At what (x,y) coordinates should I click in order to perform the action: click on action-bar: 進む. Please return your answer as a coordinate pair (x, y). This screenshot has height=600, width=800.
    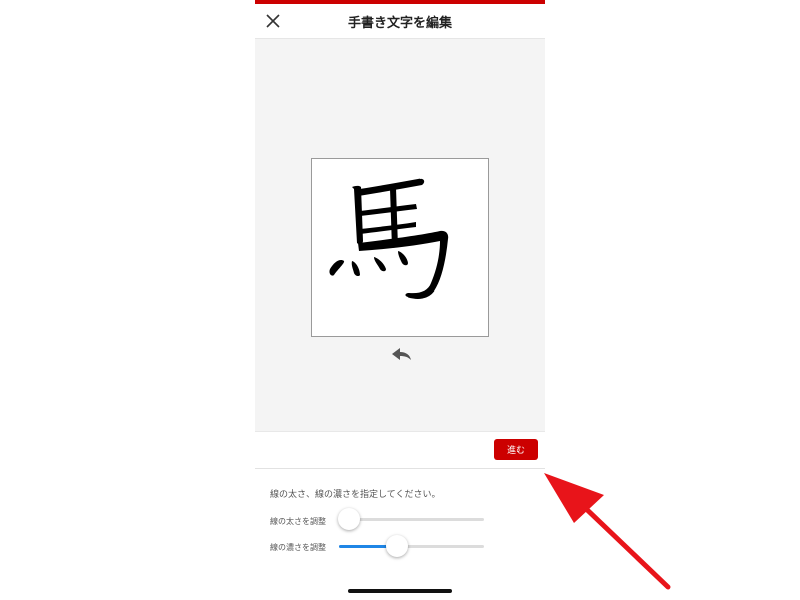
    Looking at the image, I should click on (400, 450).